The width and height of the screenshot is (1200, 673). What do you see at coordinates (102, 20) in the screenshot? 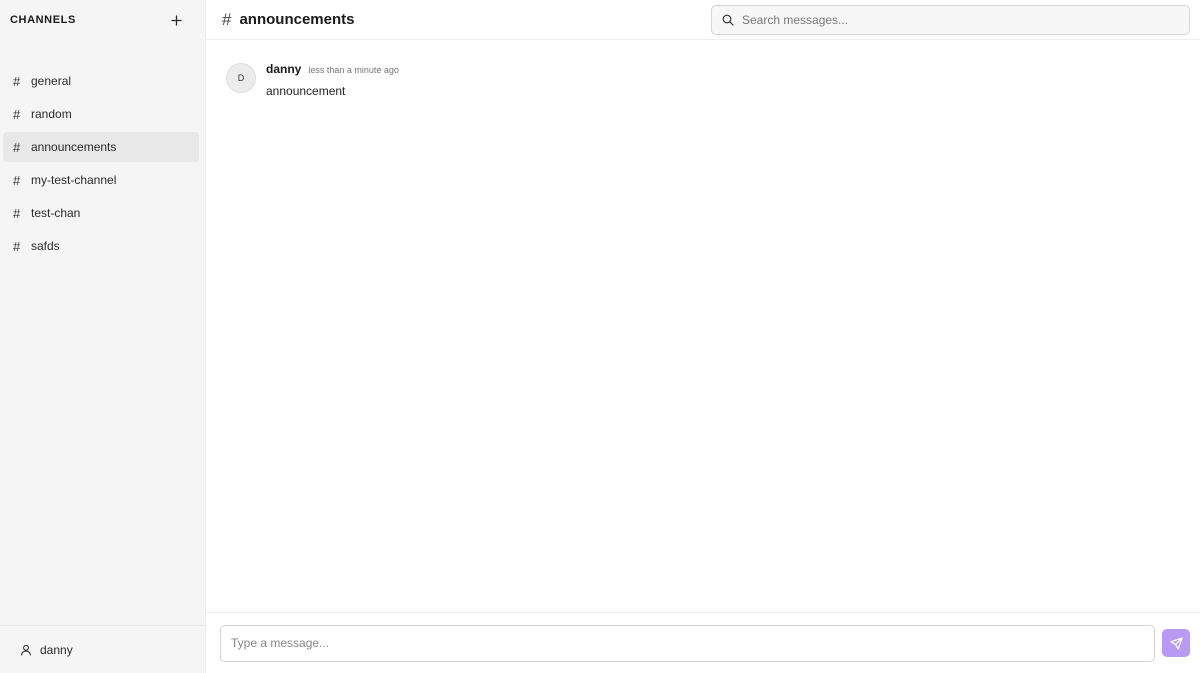
I see `sidebar-header: CHANNELS` at bounding box center [102, 20].